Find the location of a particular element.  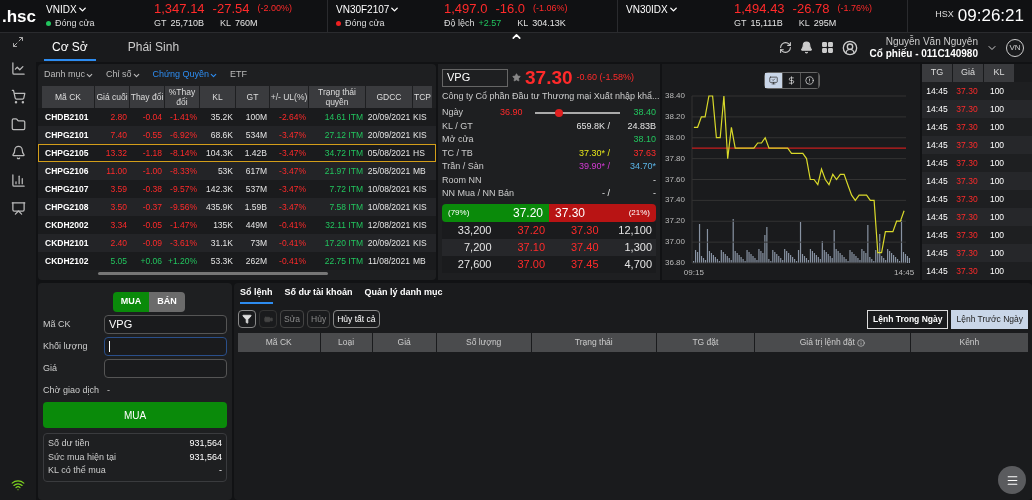

summary-label: KL có thể mua is located at coordinates (77, 470).